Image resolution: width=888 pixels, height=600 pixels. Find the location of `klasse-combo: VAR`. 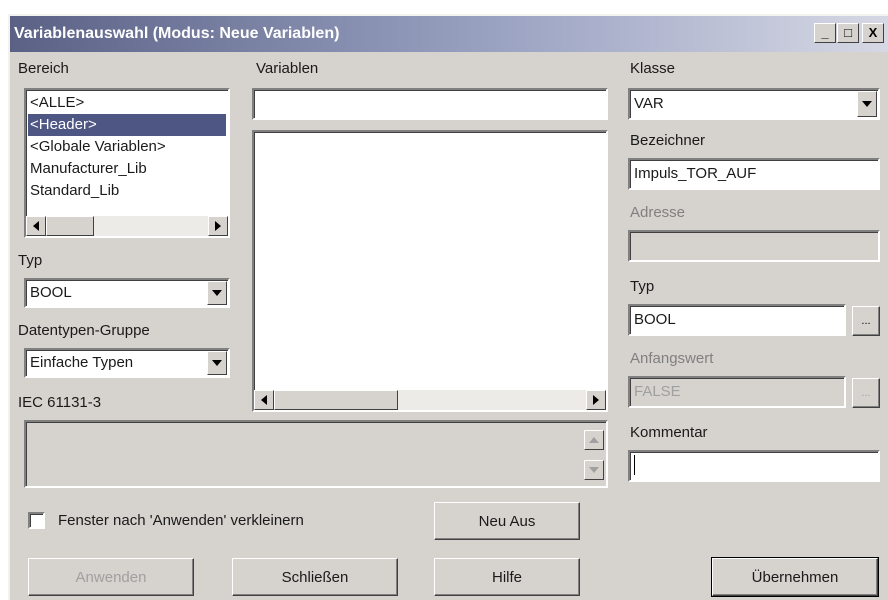

klasse-combo: VAR is located at coordinates (754, 104).